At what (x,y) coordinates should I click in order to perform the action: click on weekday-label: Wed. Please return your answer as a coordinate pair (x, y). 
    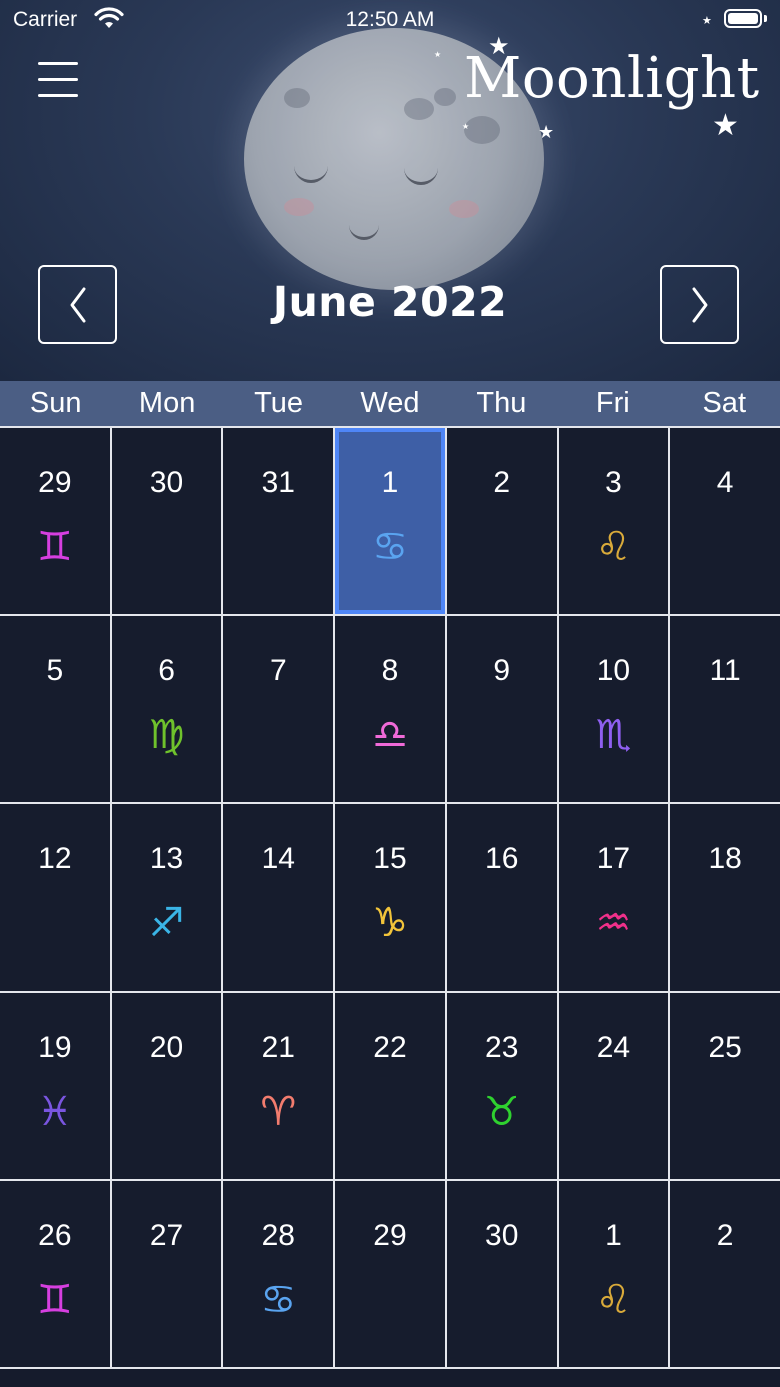
    Looking at the image, I should click on (390, 403).